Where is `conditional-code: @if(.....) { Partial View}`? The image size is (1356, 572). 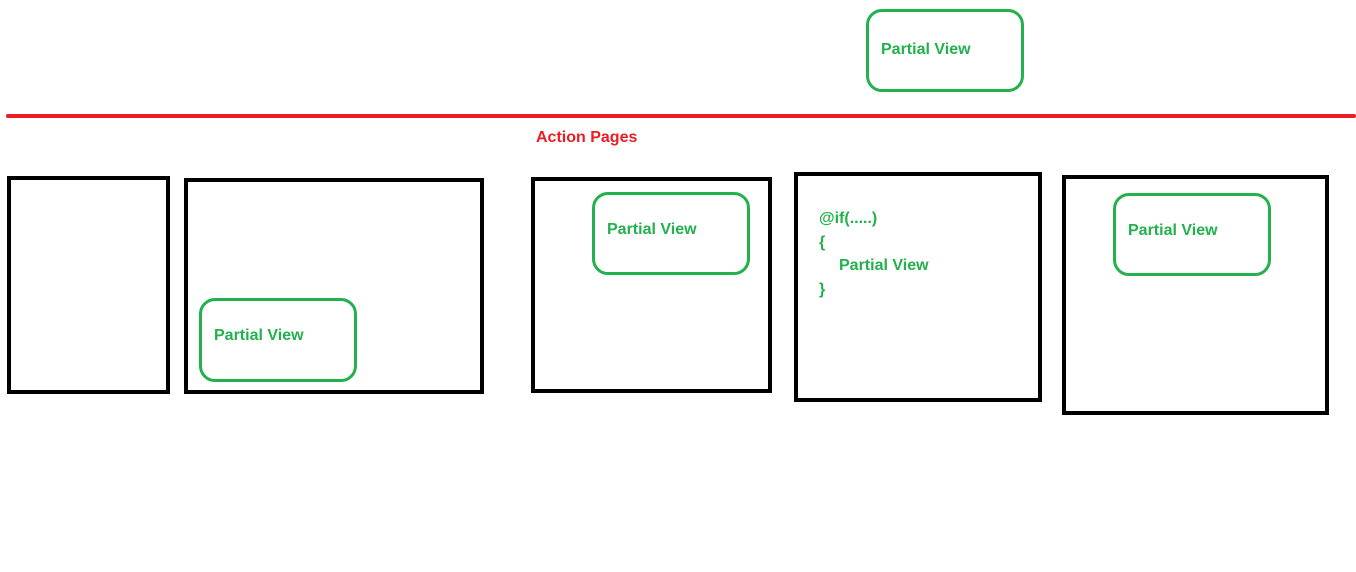 conditional-code: @if(.....) { Partial View} is located at coordinates (874, 254).